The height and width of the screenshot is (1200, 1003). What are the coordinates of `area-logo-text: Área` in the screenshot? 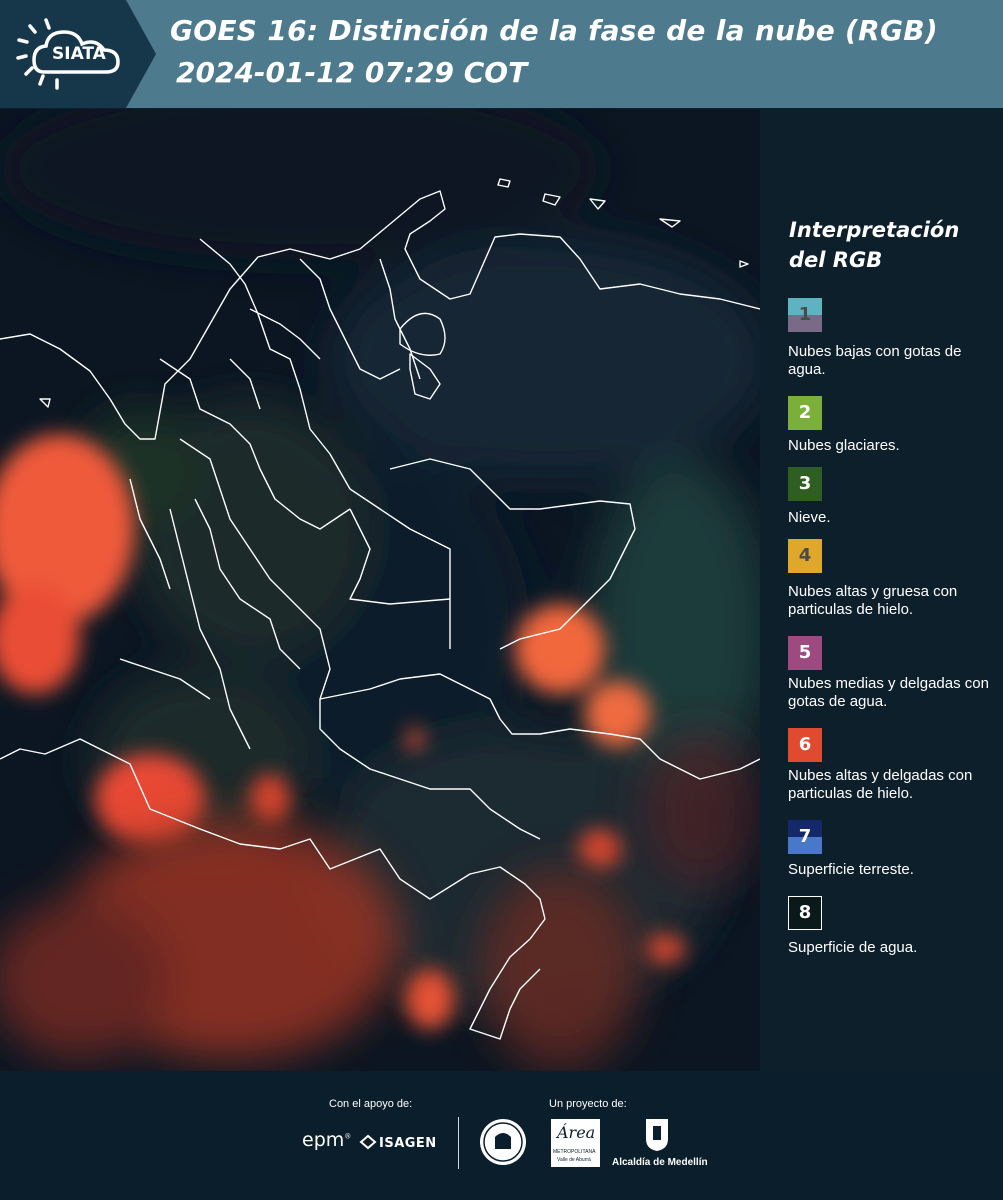 It's located at (576, 1132).